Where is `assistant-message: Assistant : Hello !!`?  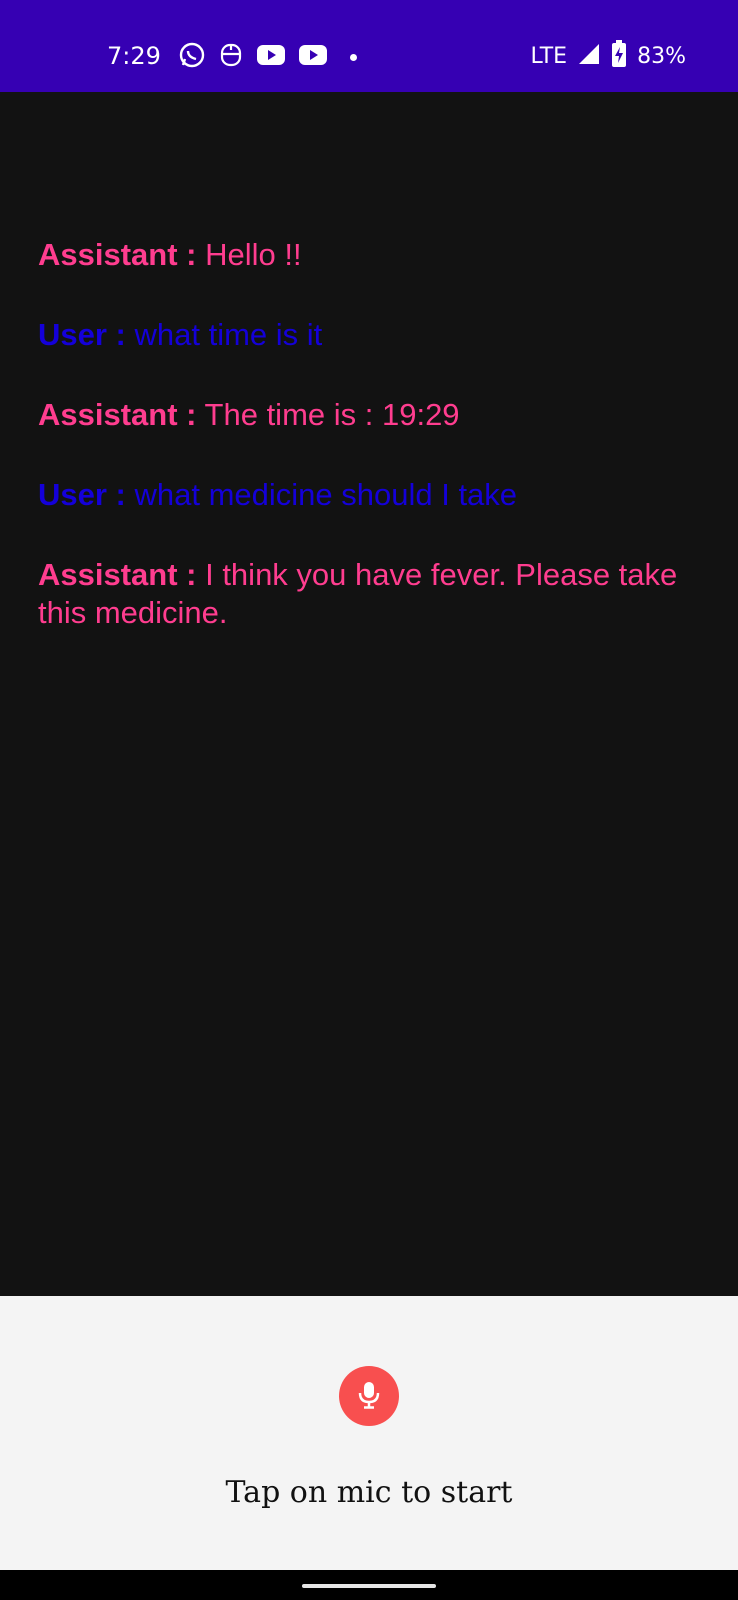
assistant-message: Assistant : Hello !! is located at coordinates (368, 255).